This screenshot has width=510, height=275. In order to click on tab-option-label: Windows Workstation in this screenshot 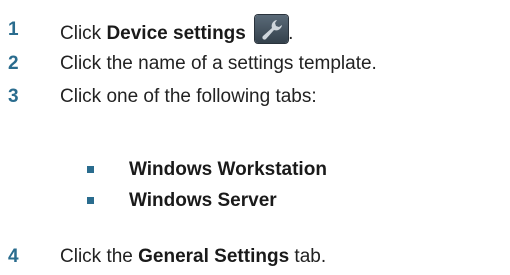, I will do `click(228, 169)`.